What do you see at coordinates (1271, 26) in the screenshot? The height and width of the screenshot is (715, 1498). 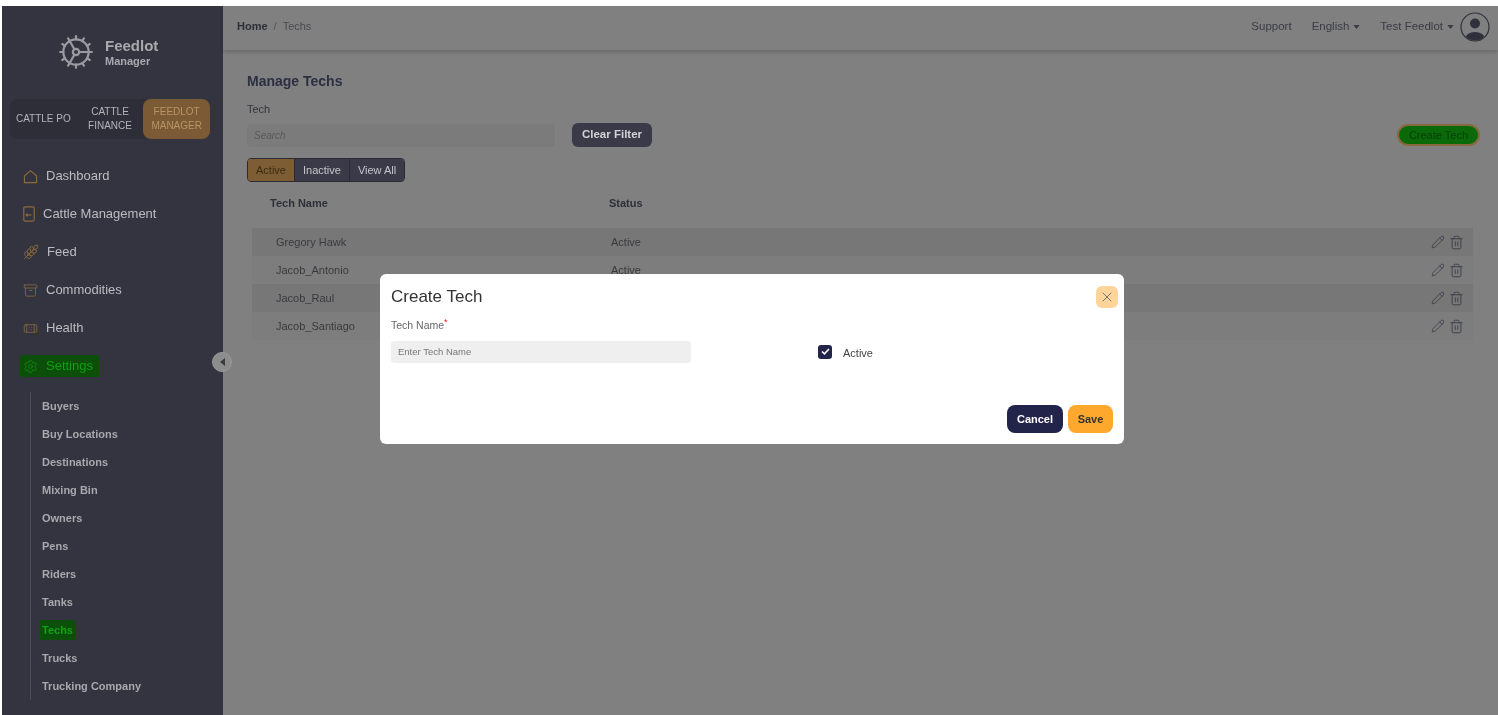 I see `support-link: Support` at bounding box center [1271, 26].